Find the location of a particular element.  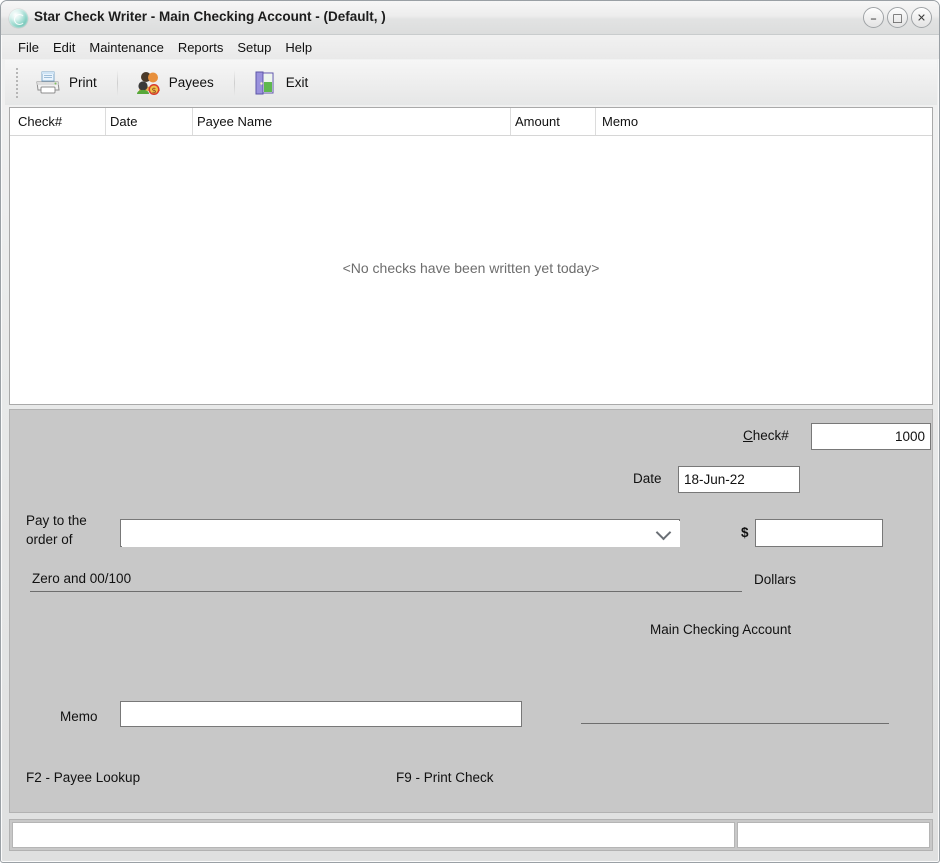

column-header-payee-name: Payee Name is located at coordinates (234, 121).